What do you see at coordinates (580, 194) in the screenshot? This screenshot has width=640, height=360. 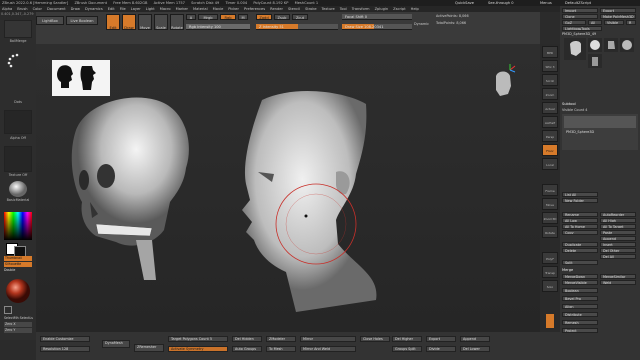 I see `list-all-button: List All` at bounding box center [580, 194].